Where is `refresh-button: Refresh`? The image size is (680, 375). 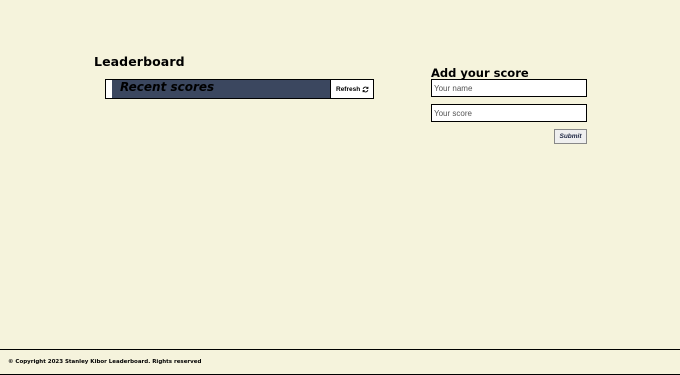
refresh-button: Refresh is located at coordinates (351, 89).